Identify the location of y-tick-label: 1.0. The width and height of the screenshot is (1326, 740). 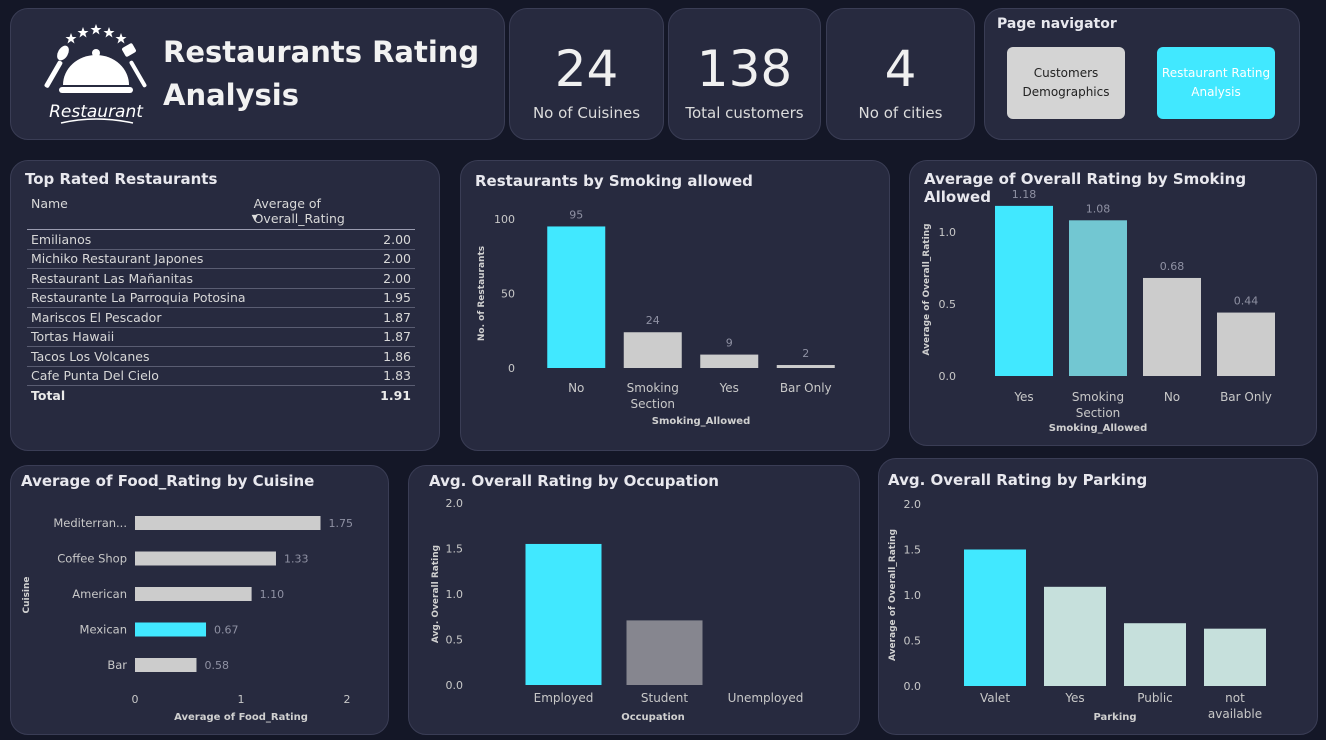
(913, 595).